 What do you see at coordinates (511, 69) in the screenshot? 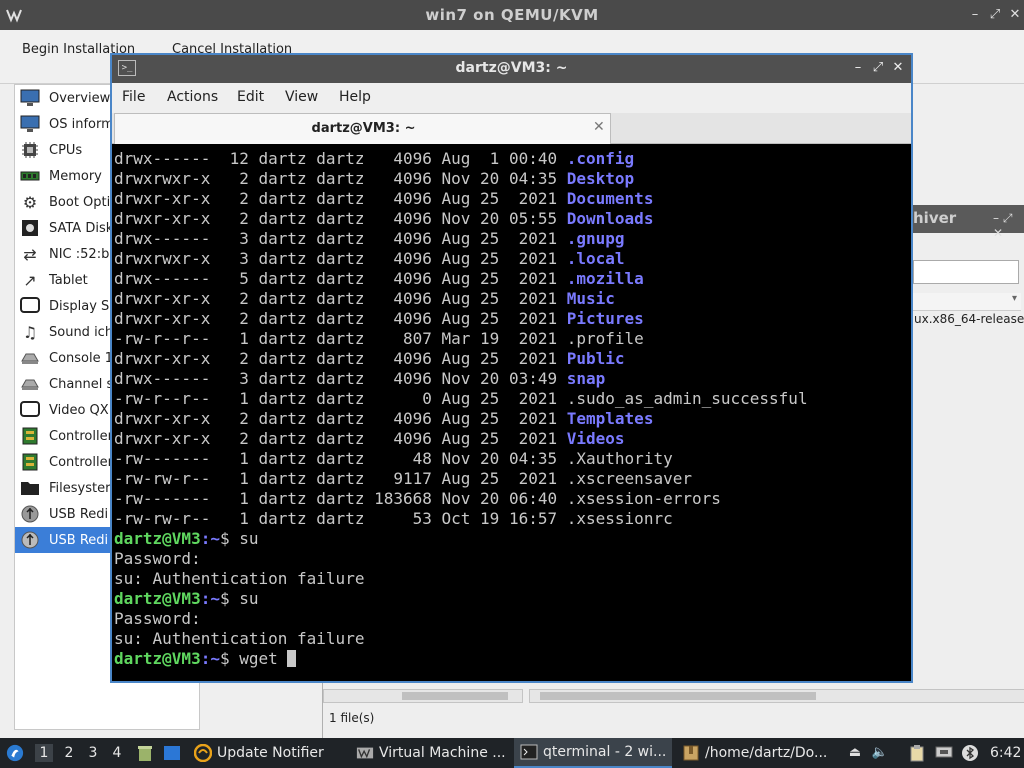
I see `terminal-titlebar: >_ dartz@VM3: ~ – ⤢ ✕` at bounding box center [511, 69].